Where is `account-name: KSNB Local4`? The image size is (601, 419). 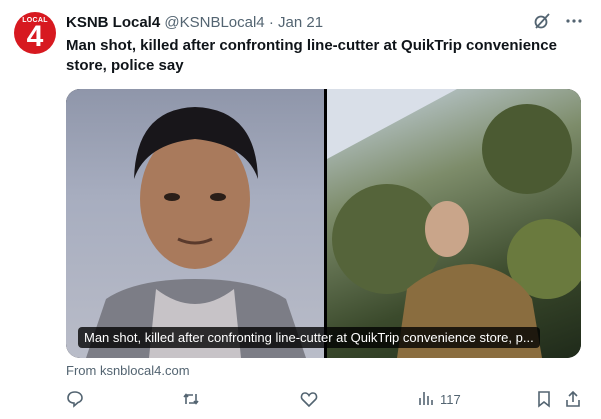 account-name: KSNB Local4 is located at coordinates (113, 22).